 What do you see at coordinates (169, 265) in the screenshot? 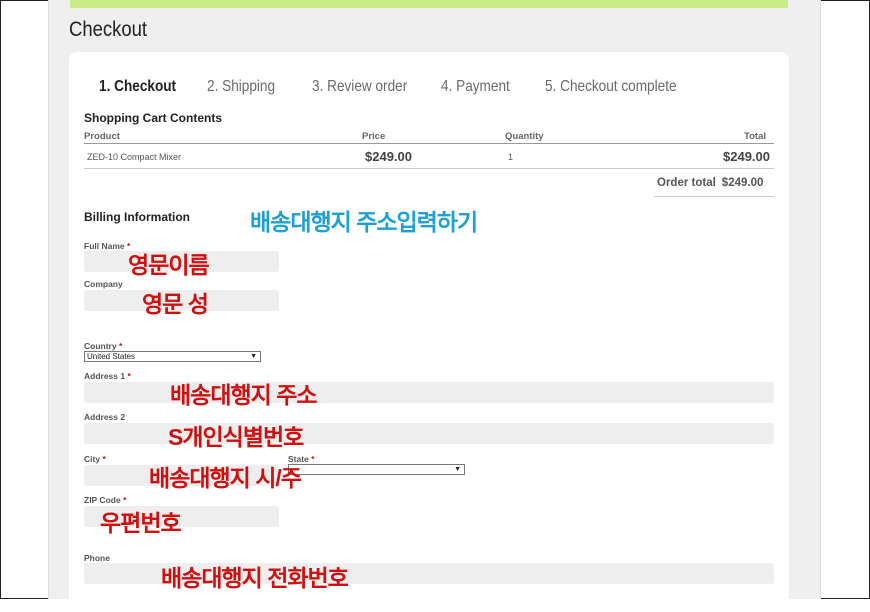
I see `annotation-full-name: 영문이름` at bounding box center [169, 265].